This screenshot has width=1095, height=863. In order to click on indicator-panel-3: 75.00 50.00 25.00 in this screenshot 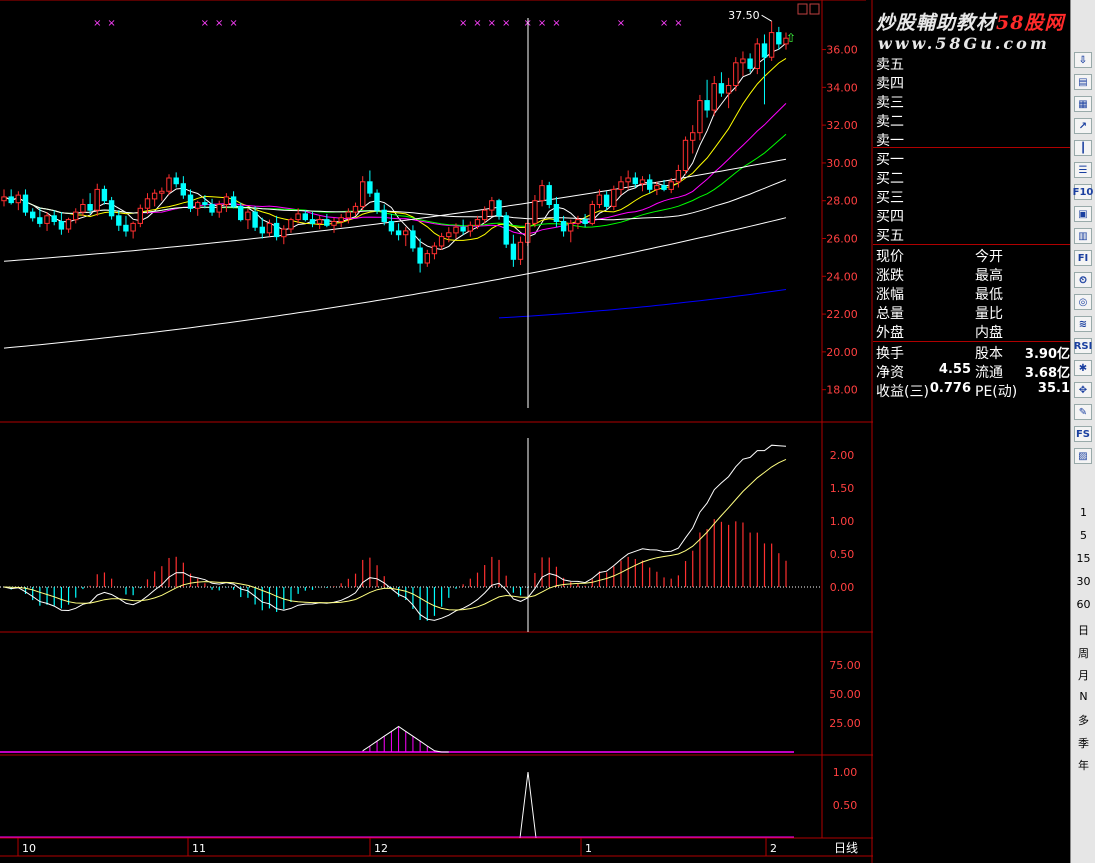, I will do `click(430, 706)`.